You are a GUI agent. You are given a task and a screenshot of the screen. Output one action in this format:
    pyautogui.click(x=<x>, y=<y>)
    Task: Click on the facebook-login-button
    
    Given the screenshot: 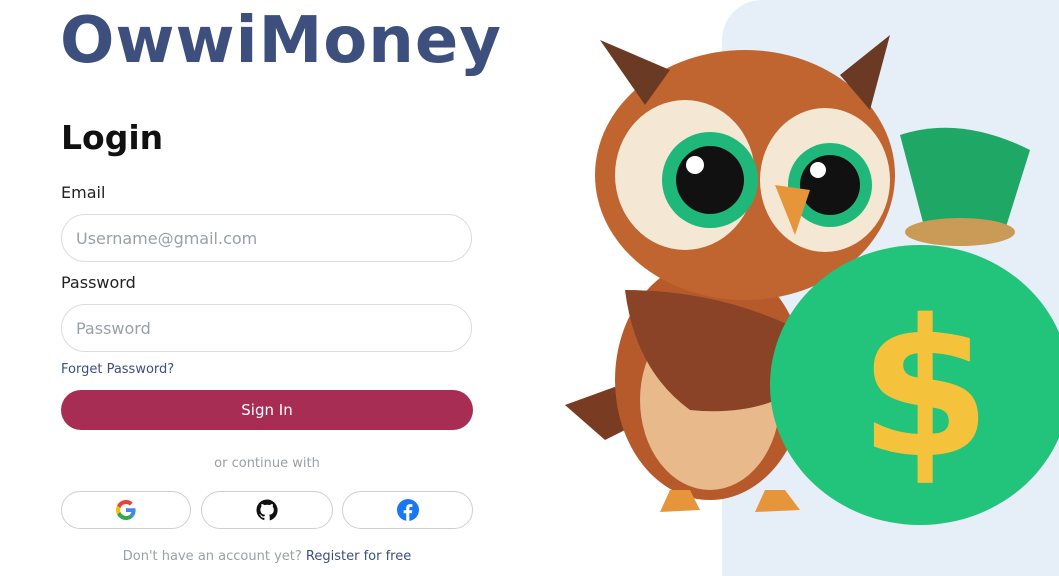 What is the action you would take?
    pyautogui.click(x=407, y=510)
    